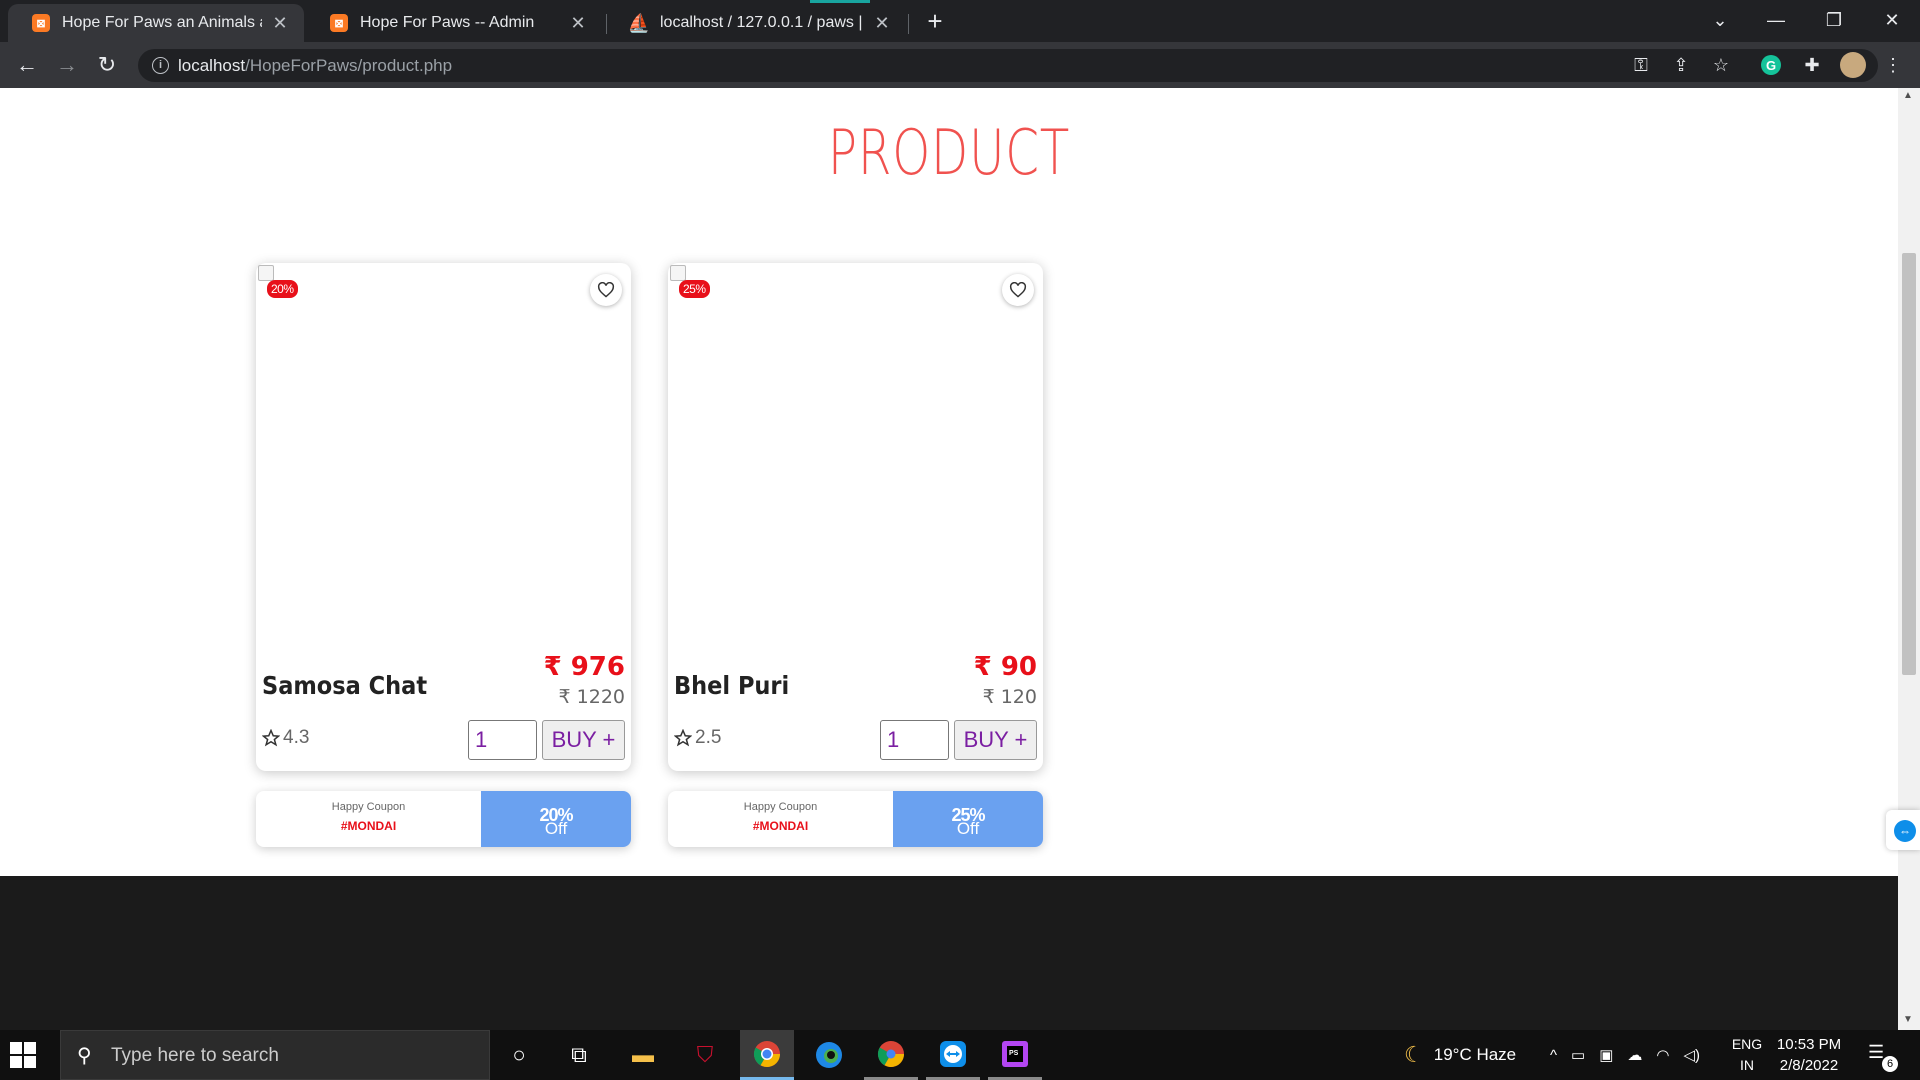  I want to click on input-language-indicator: ENG IN, so click(1747, 1055).